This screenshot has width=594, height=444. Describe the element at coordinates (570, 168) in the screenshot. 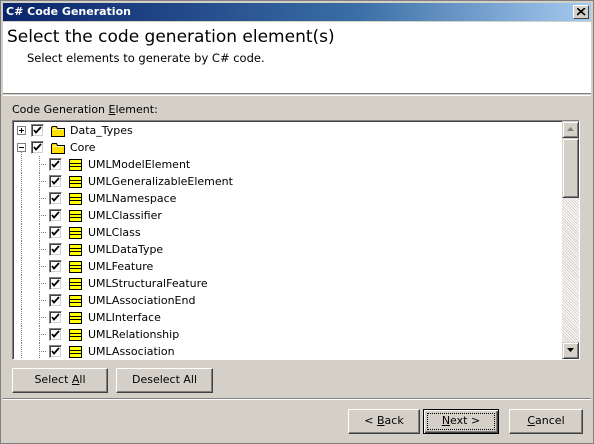

I see `scroll-thumb` at that location.